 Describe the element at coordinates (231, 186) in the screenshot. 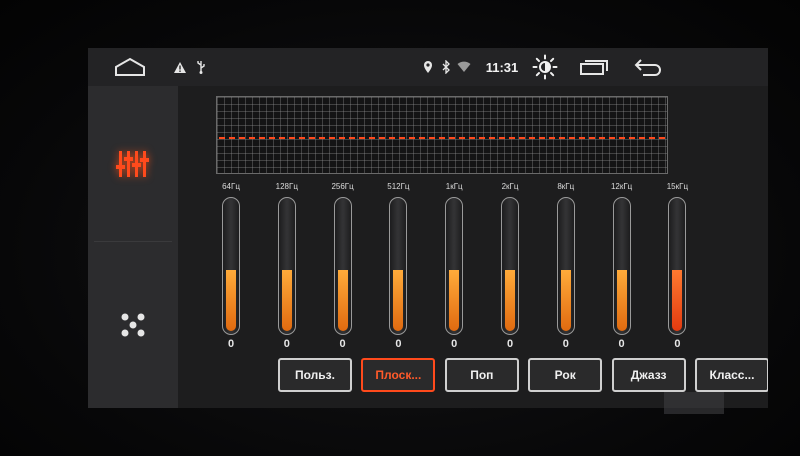

I see `band-frequency-label: 64Гц` at that location.